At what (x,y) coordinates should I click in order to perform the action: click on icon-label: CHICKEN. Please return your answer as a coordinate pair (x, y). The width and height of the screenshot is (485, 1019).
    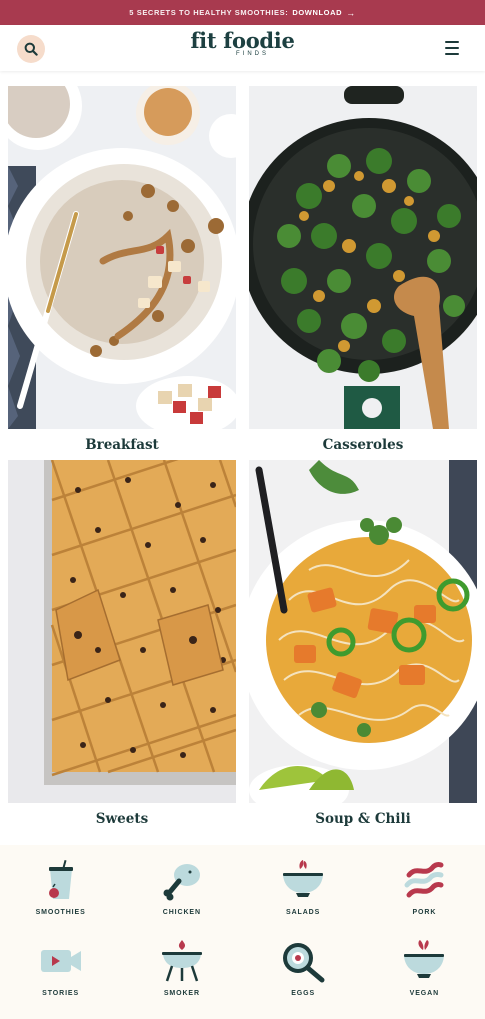
    Looking at the image, I should click on (181, 912).